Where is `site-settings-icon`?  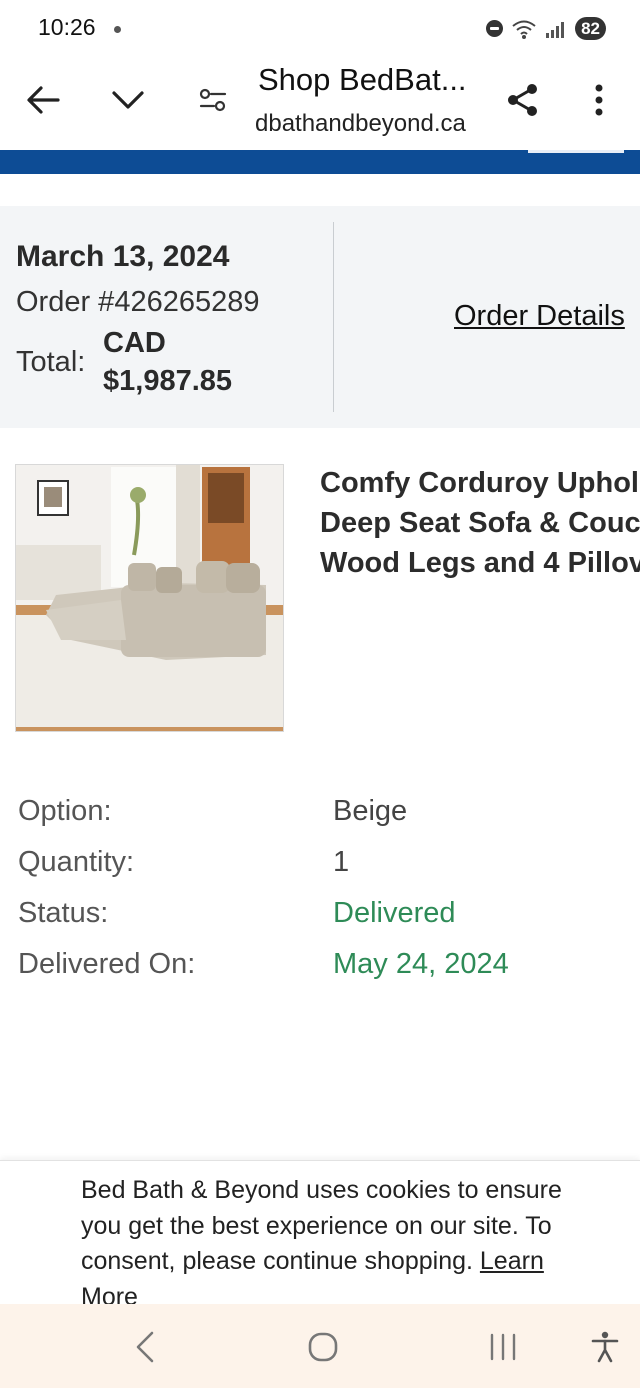 site-settings-icon is located at coordinates (213, 100).